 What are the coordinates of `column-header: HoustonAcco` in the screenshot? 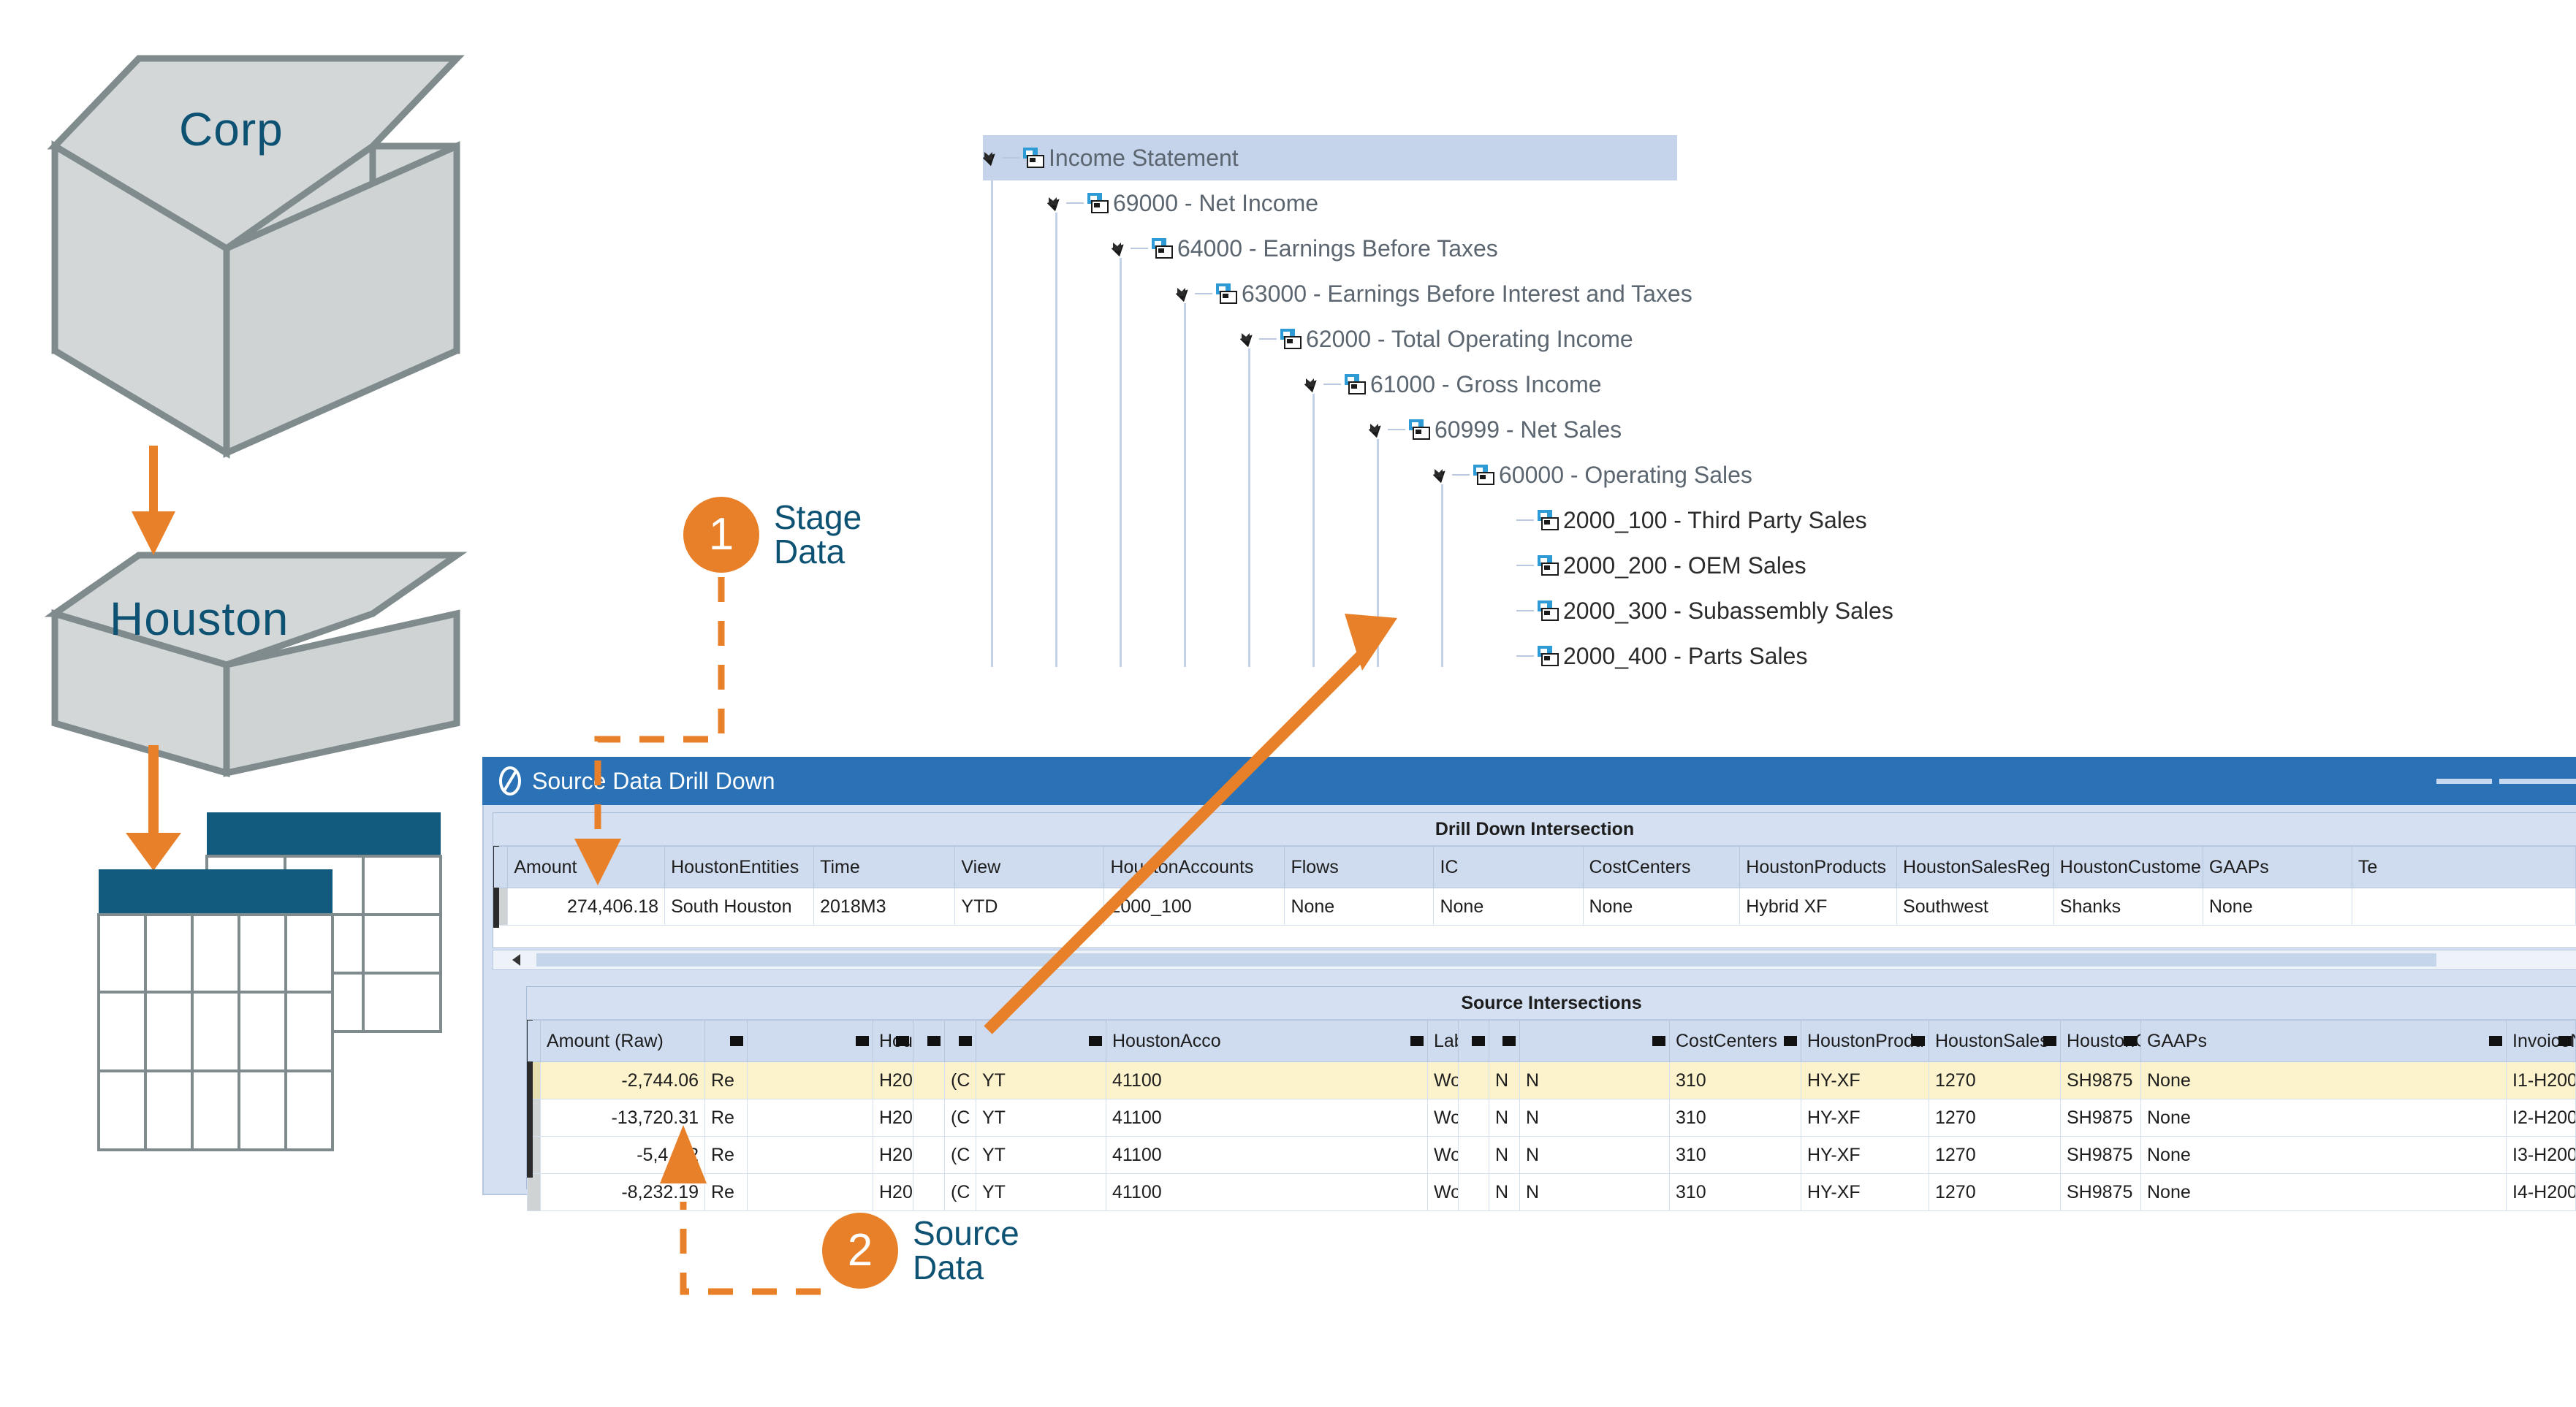 It's located at (1267, 1041).